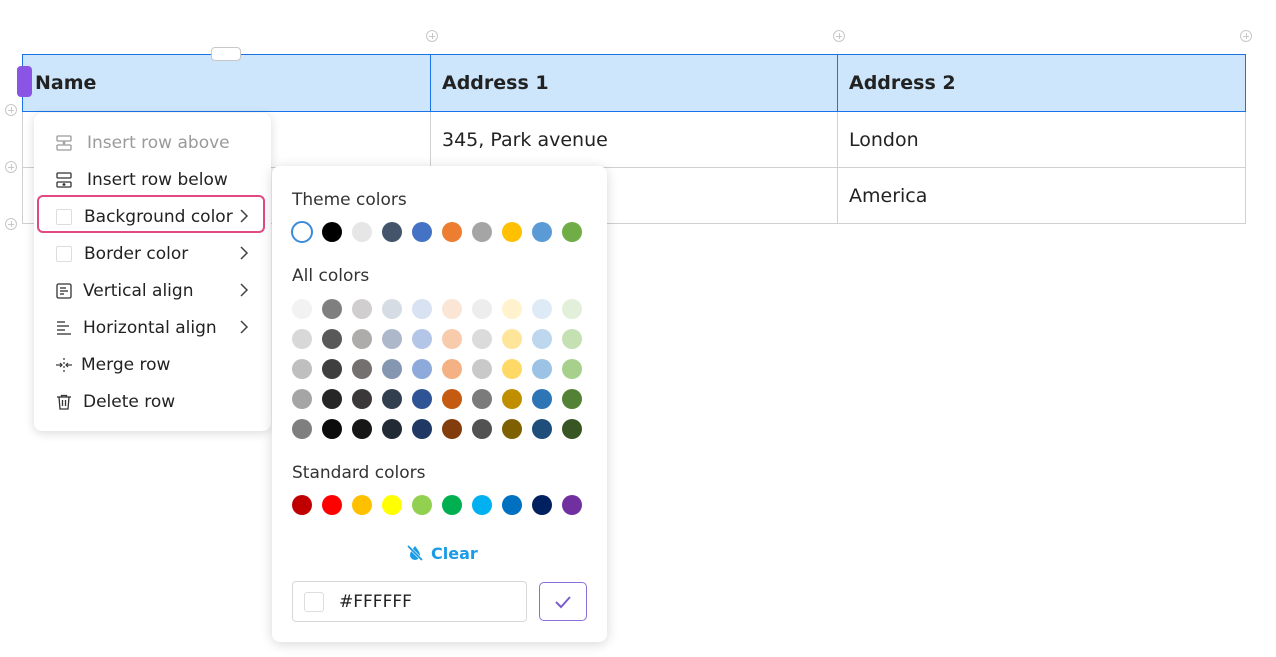 This screenshot has width=1276, height=657. What do you see at coordinates (152, 290) in the screenshot?
I see `menu-item-vertical-align: Vertical align` at bounding box center [152, 290].